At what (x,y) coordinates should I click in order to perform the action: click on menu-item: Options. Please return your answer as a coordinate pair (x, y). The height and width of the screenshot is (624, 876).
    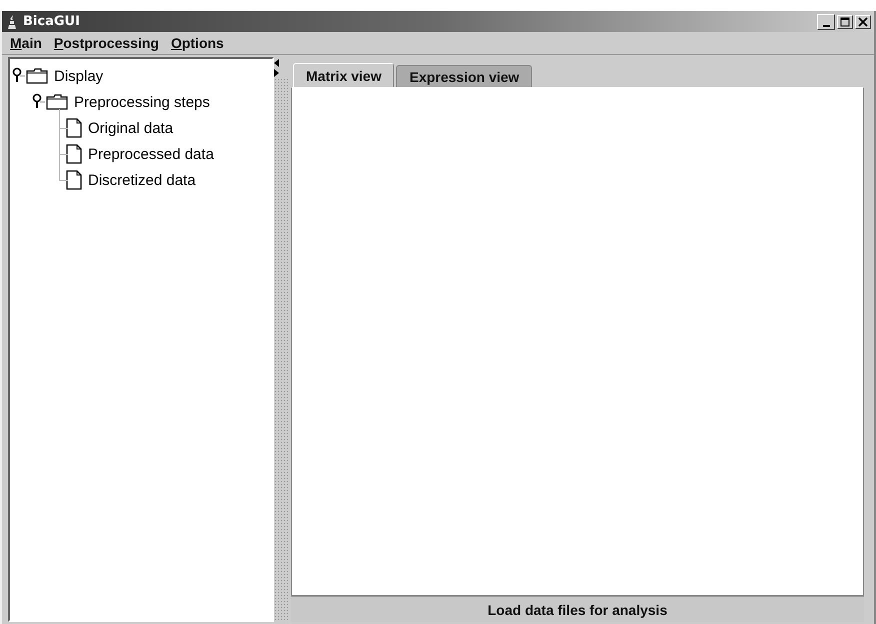
    Looking at the image, I should click on (199, 43).